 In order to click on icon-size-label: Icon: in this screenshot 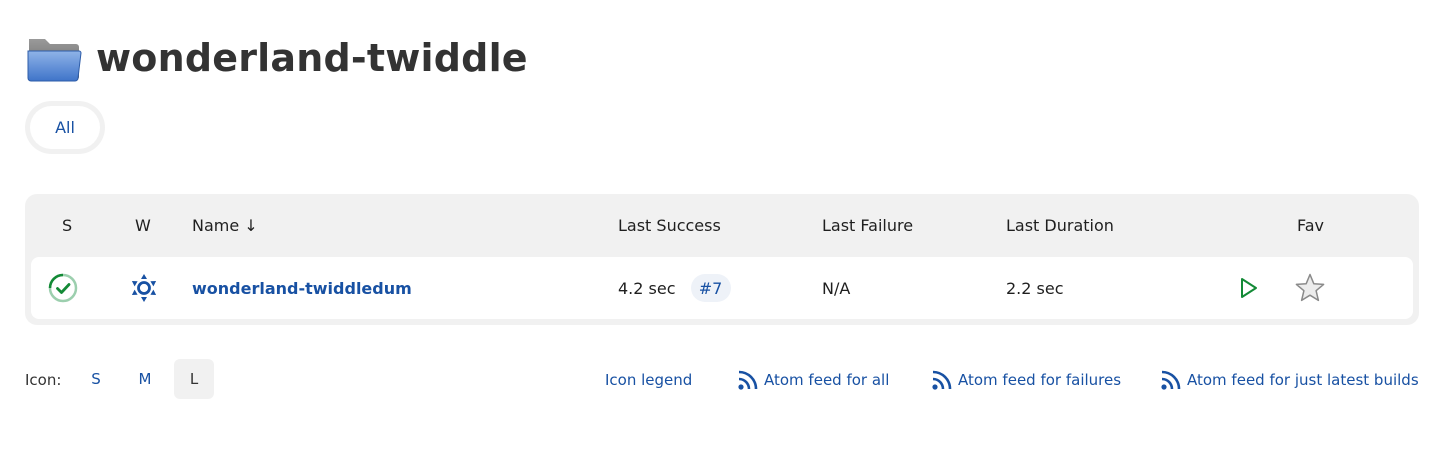, I will do `click(43, 380)`.